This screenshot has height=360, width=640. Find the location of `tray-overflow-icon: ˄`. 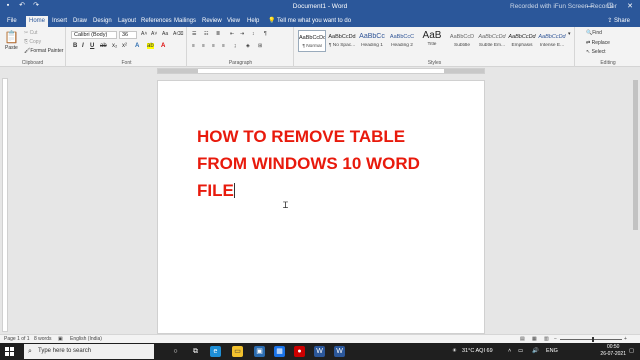

tray-overflow-icon: ˄ is located at coordinates (509, 351).